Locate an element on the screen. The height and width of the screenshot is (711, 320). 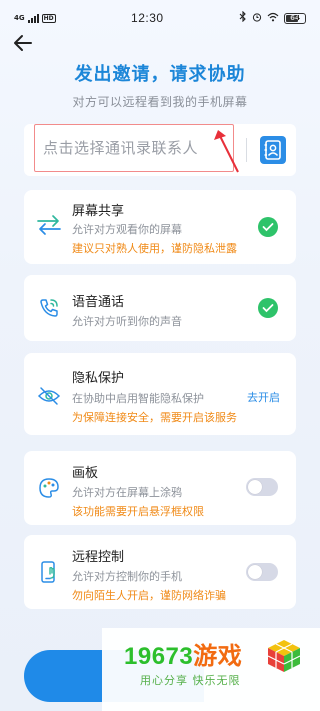
drawing-board-toggle is located at coordinates (262, 487).